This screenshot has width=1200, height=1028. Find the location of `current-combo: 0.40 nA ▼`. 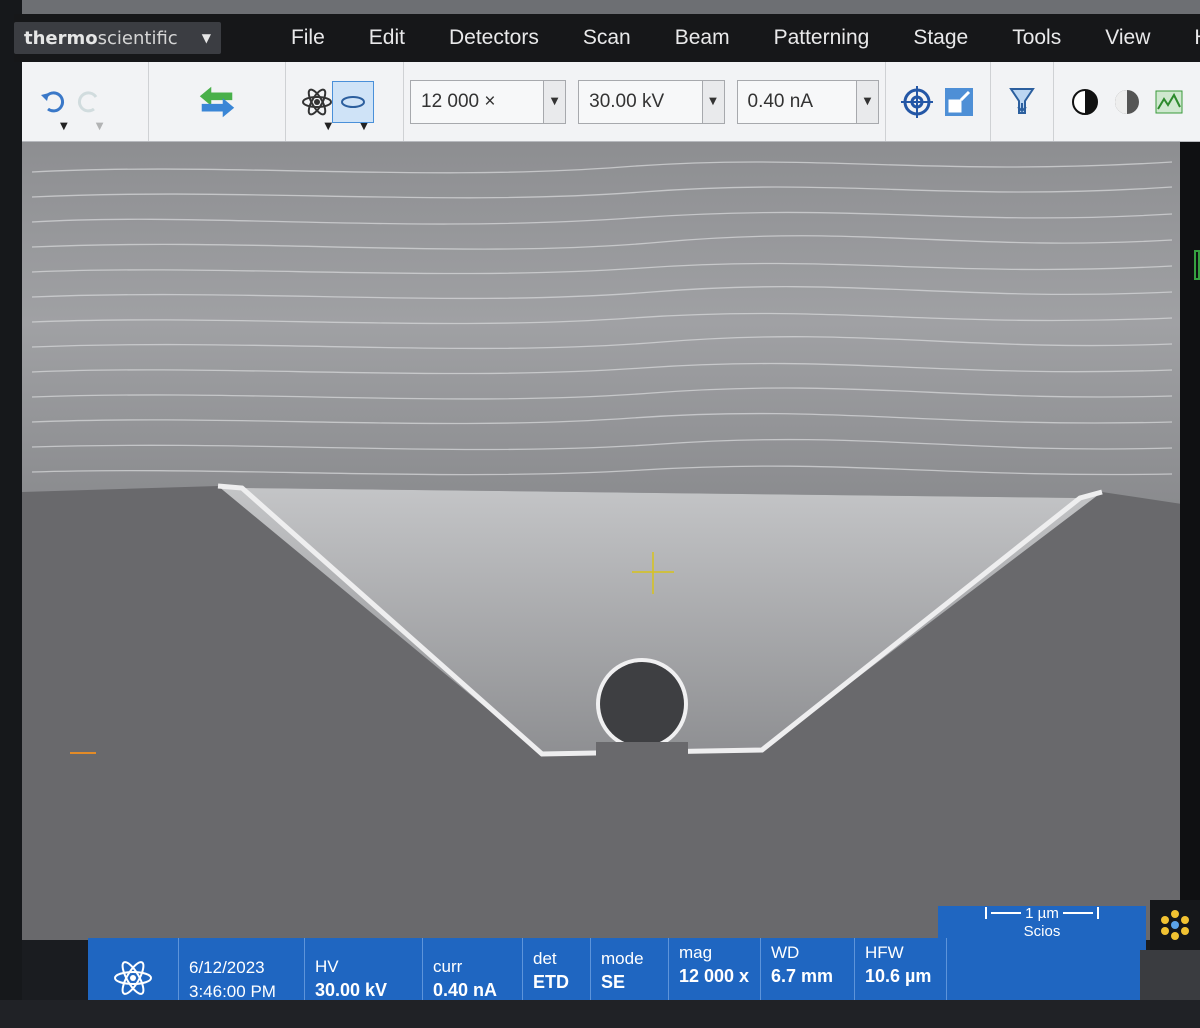

current-combo: 0.40 nA ▼ is located at coordinates (807, 101).